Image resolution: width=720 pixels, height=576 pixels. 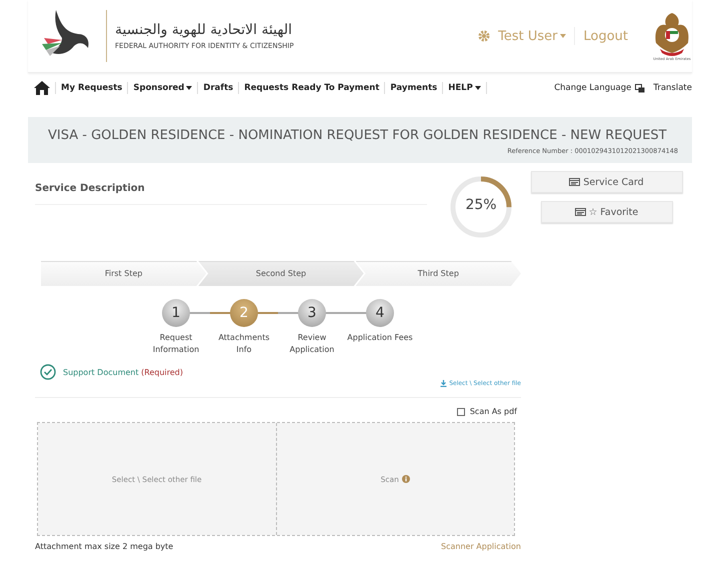 What do you see at coordinates (640, 88) in the screenshot?
I see `translate-icon` at bounding box center [640, 88].